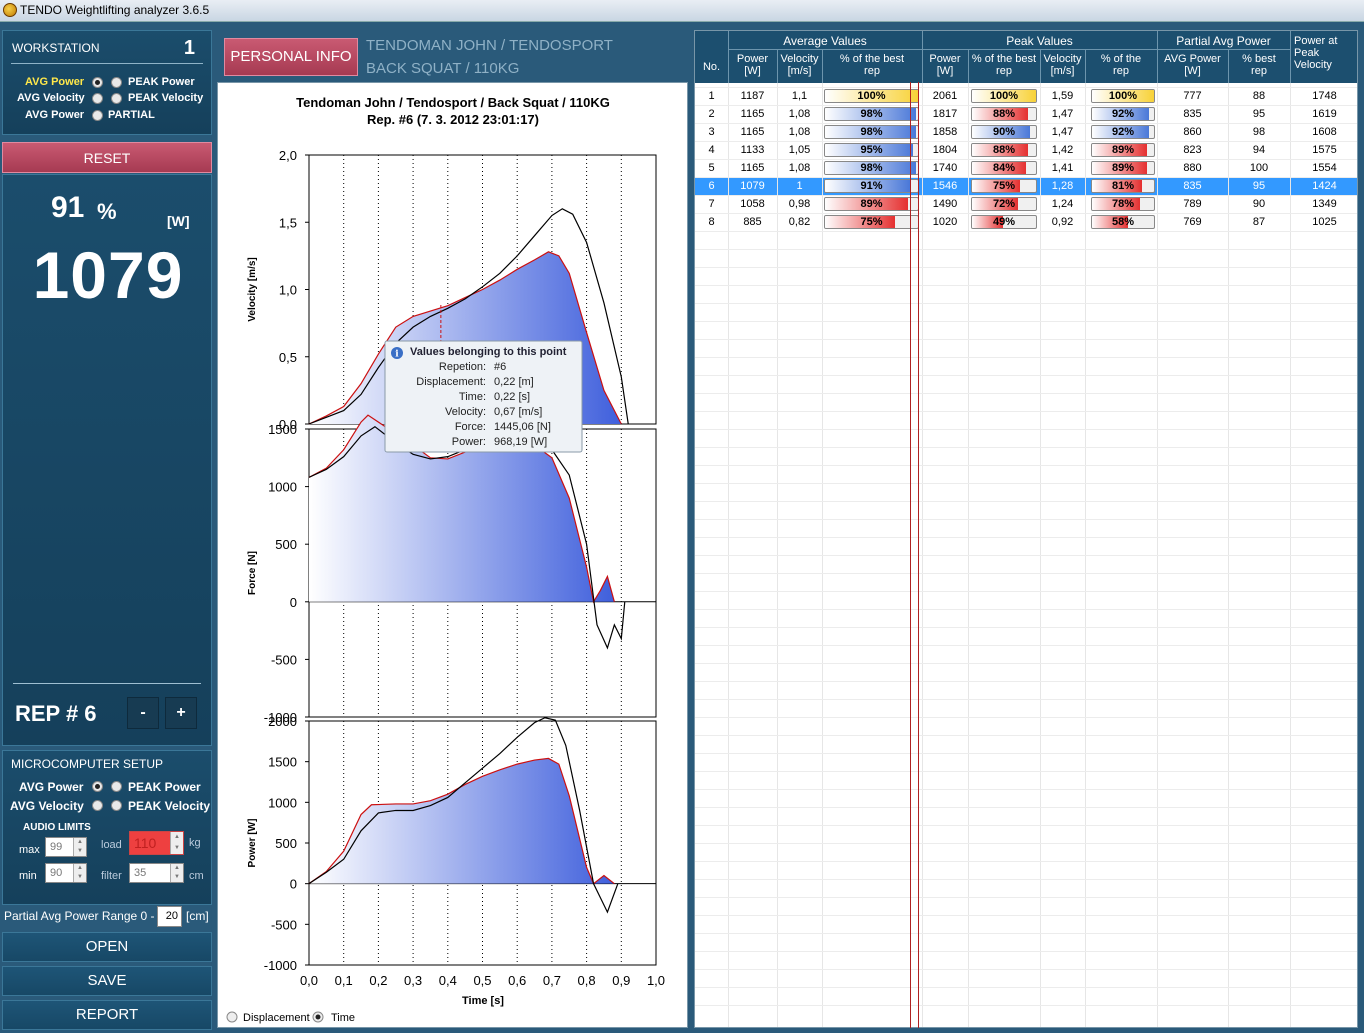  Describe the element at coordinates (1316, 53) in the screenshot. I see `column-header: Power at Peak Velocity` at that location.